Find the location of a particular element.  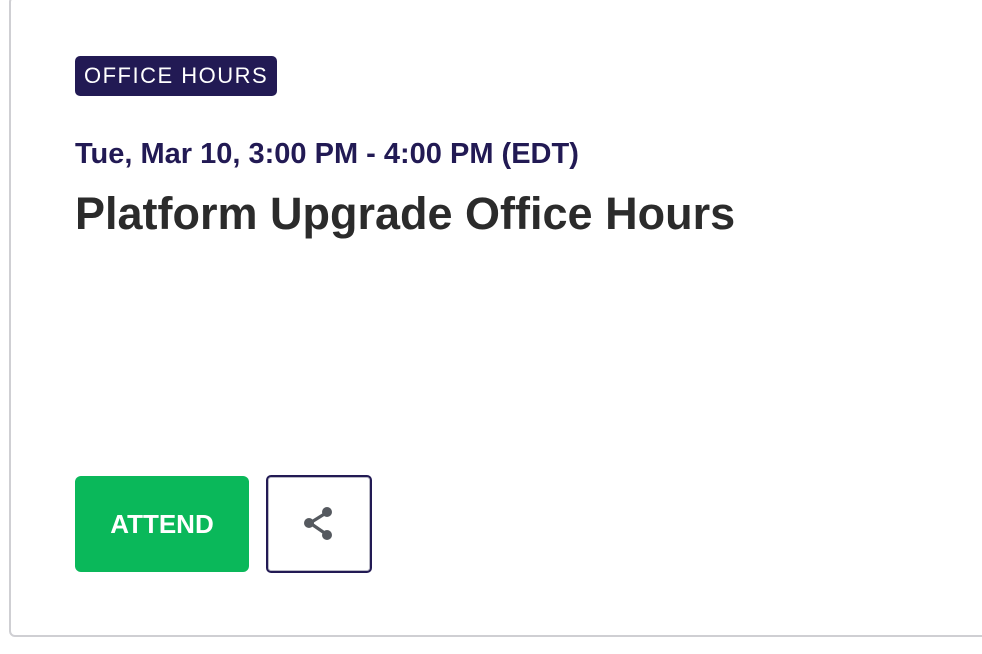

share-button is located at coordinates (319, 524).